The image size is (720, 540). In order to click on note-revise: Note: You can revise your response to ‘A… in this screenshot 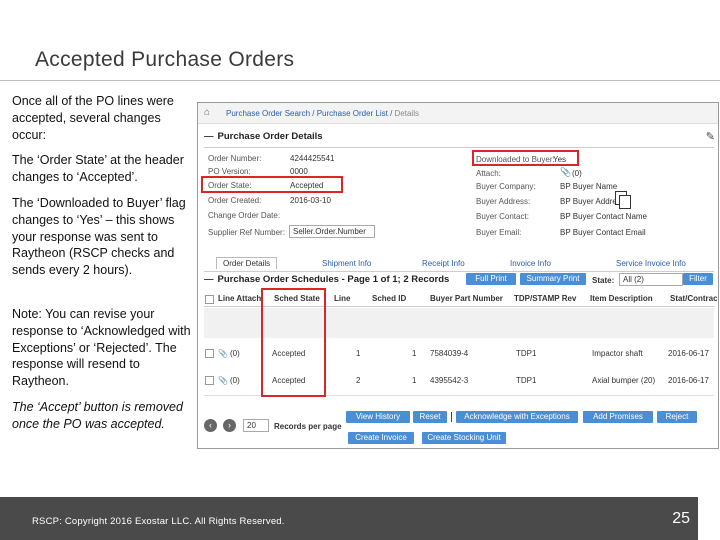, I will do `click(101, 347)`.